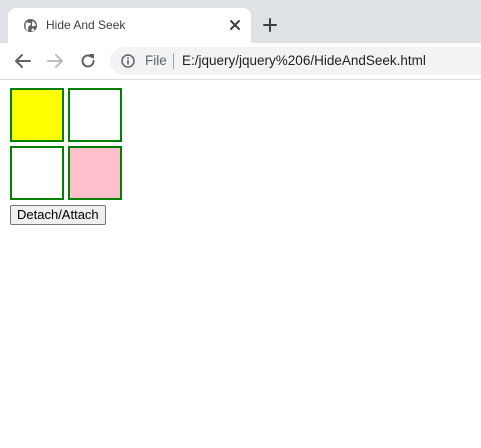 Image resolution: width=481 pixels, height=448 pixels. Describe the element at coordinates (129, 25) in the screenshot. I see `tab-hide-and-seek: Hide And Seek` at that location.